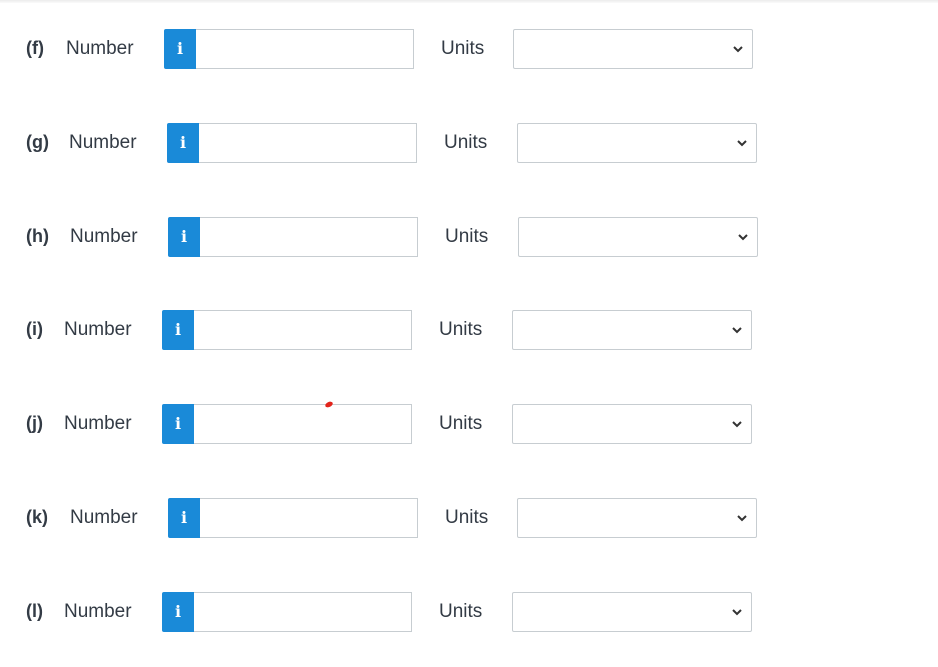 The height and width of the screenshot is (667, 938). I want to click on part-label: (g), so click(37, 142).